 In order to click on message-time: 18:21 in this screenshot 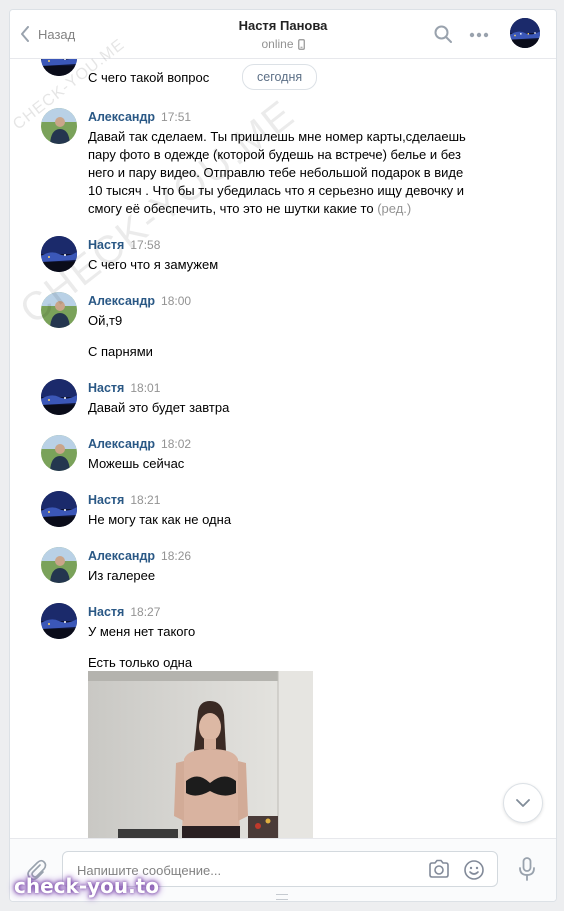, I will do `click(145, 500)`.